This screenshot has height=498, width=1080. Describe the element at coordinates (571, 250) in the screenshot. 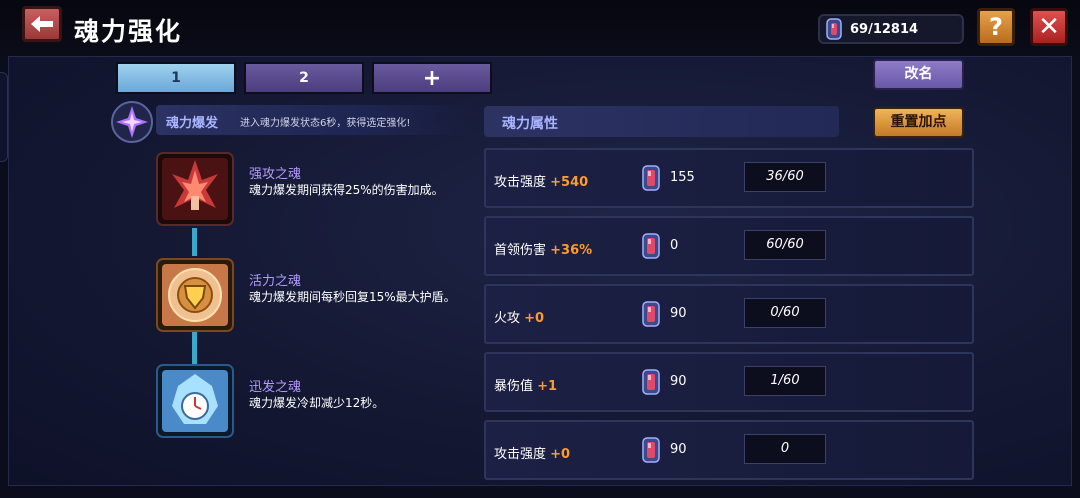

I see `attribute-bonus: +36%` at that location.